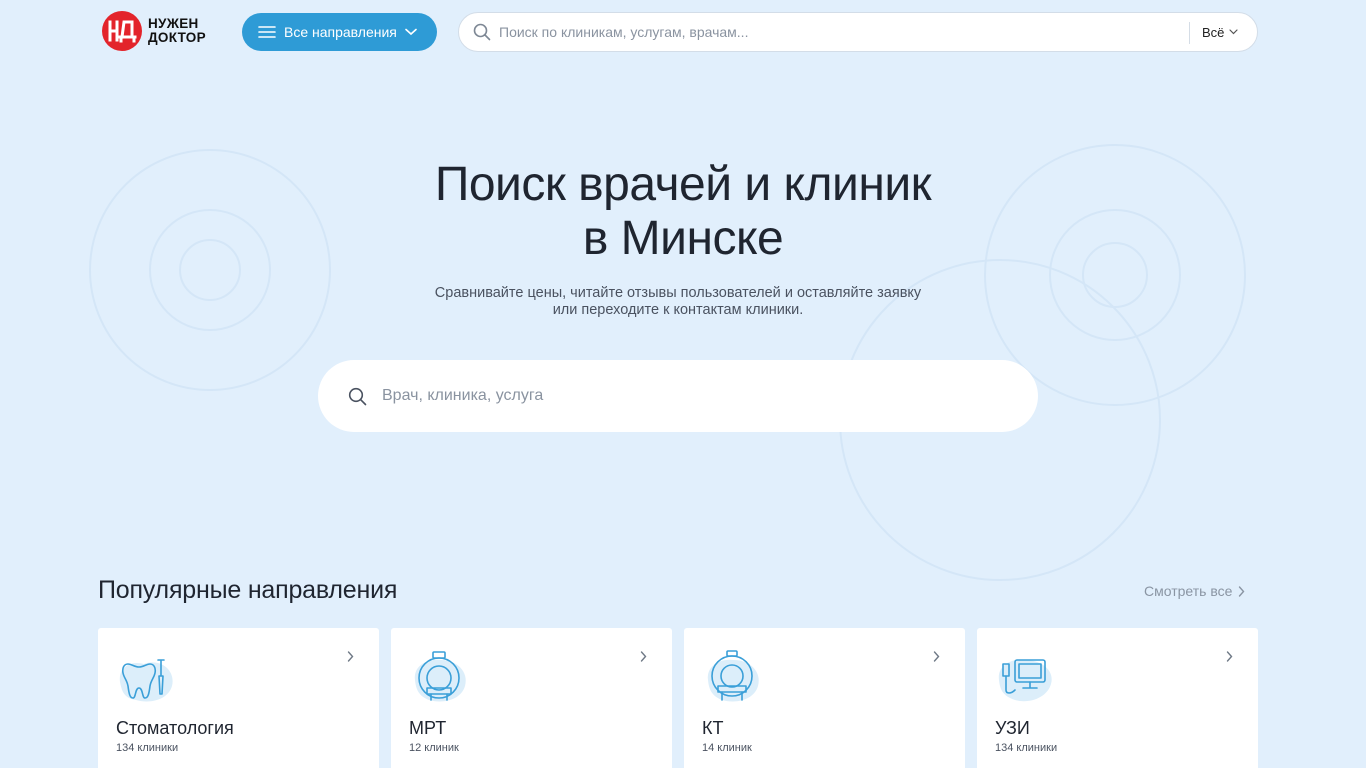 The height and width of the screenshot is (768, 1366). I want to click on direction-card-ultrasound: УЗИ 134 клиники, so click(1117, 698).